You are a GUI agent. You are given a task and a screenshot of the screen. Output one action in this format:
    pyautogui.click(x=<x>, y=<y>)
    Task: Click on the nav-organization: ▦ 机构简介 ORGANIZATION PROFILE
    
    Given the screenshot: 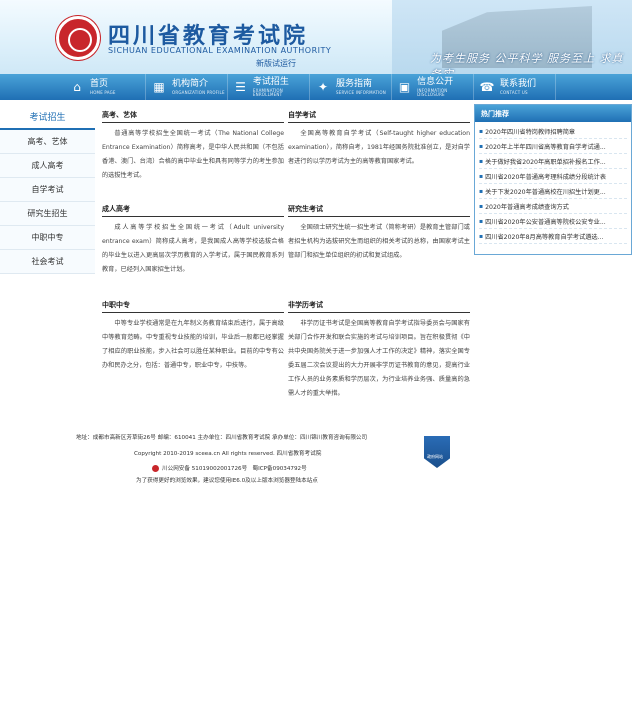 What is the action you would take?
    pyautogui.click(x=187, y=87)
    